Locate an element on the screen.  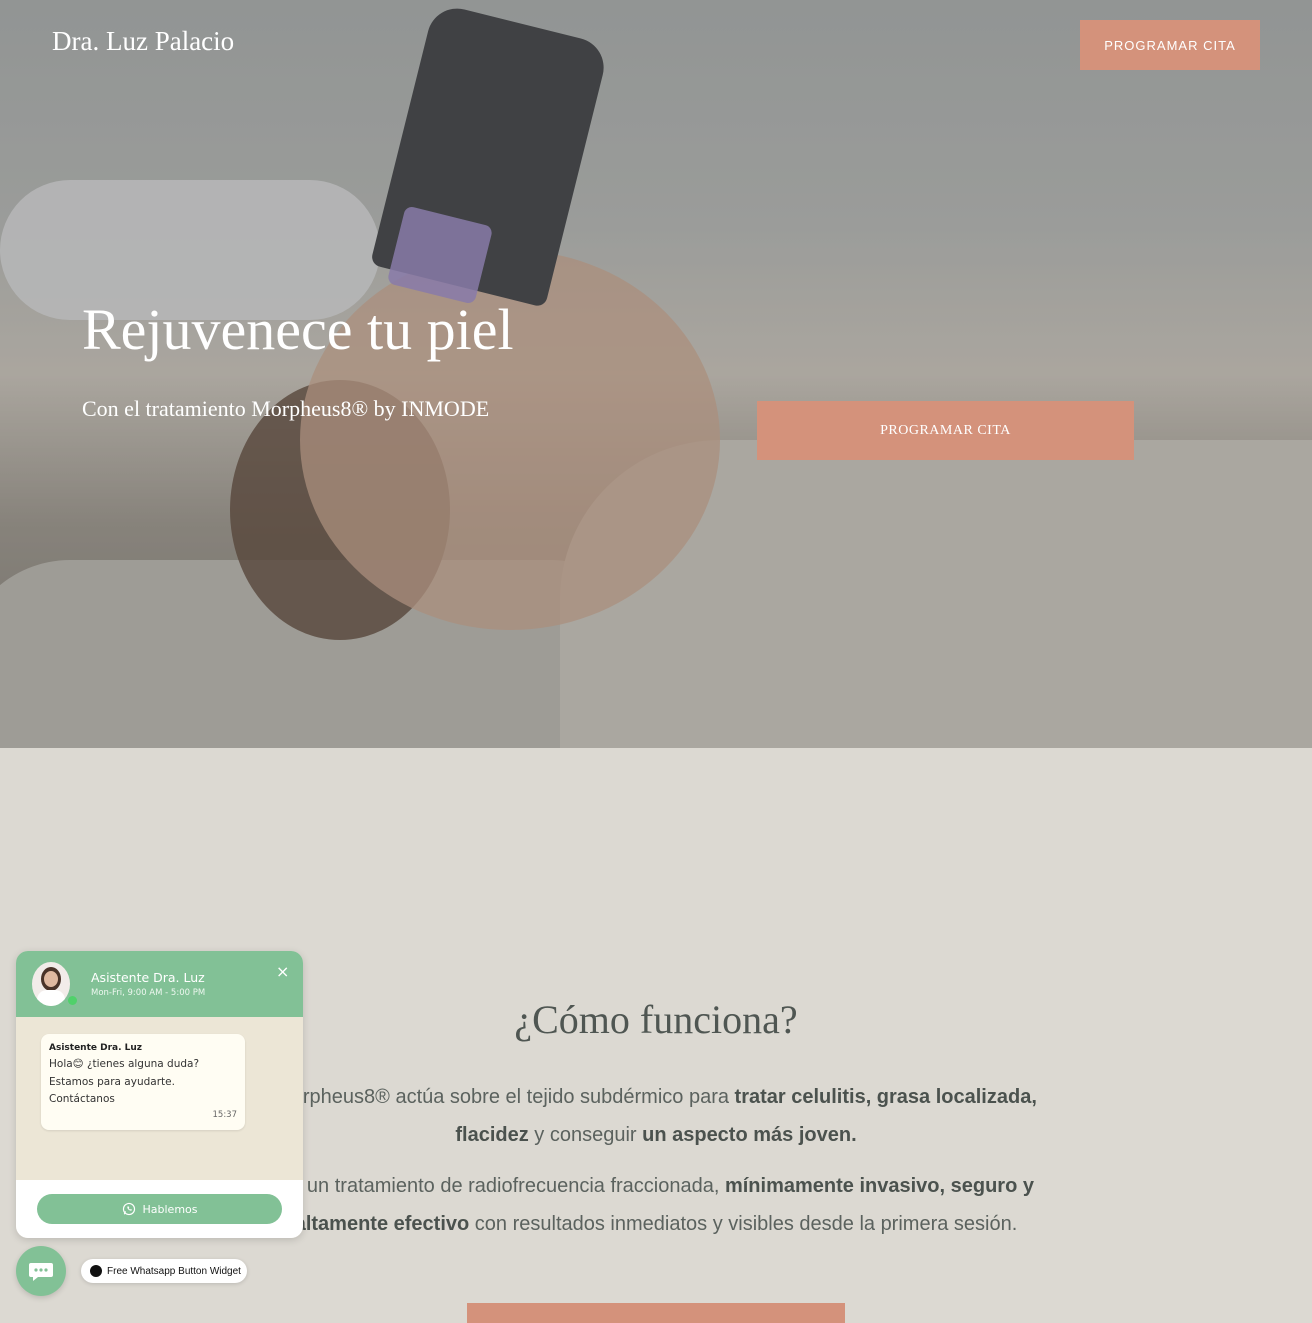
widget-credit-text: Free Whatsapp Button Widget is located at coordinates (174, 1271).